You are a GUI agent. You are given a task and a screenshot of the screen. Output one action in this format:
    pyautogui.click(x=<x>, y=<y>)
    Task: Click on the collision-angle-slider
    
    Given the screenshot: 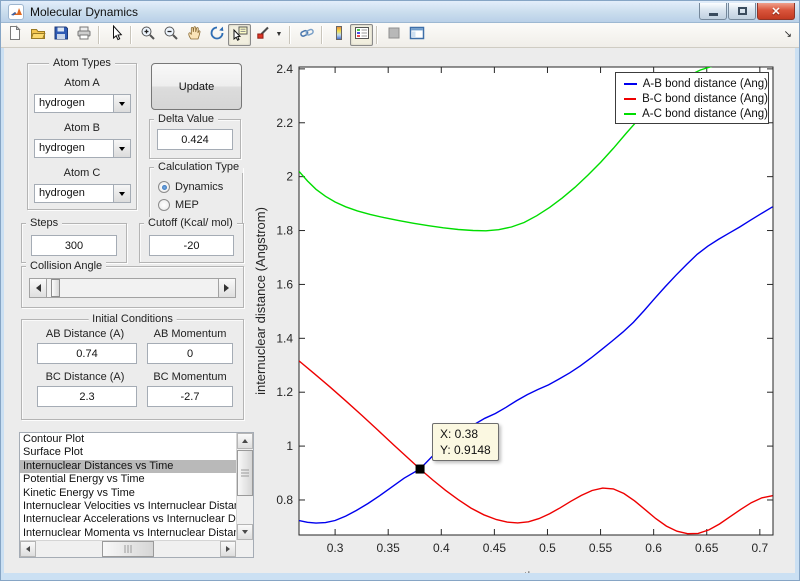 What is the action you would take?
    pyautogui.click(x=132, y=288)
    